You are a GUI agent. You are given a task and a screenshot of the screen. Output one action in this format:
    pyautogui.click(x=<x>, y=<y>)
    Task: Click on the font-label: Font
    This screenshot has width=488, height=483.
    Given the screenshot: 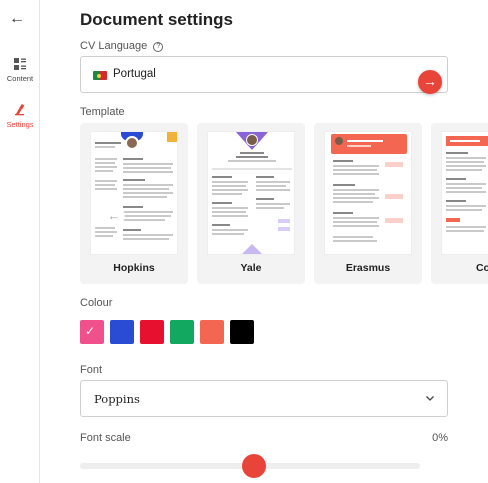 What is the action you would take?
    pyautogui.click(x=91, y=370)
    